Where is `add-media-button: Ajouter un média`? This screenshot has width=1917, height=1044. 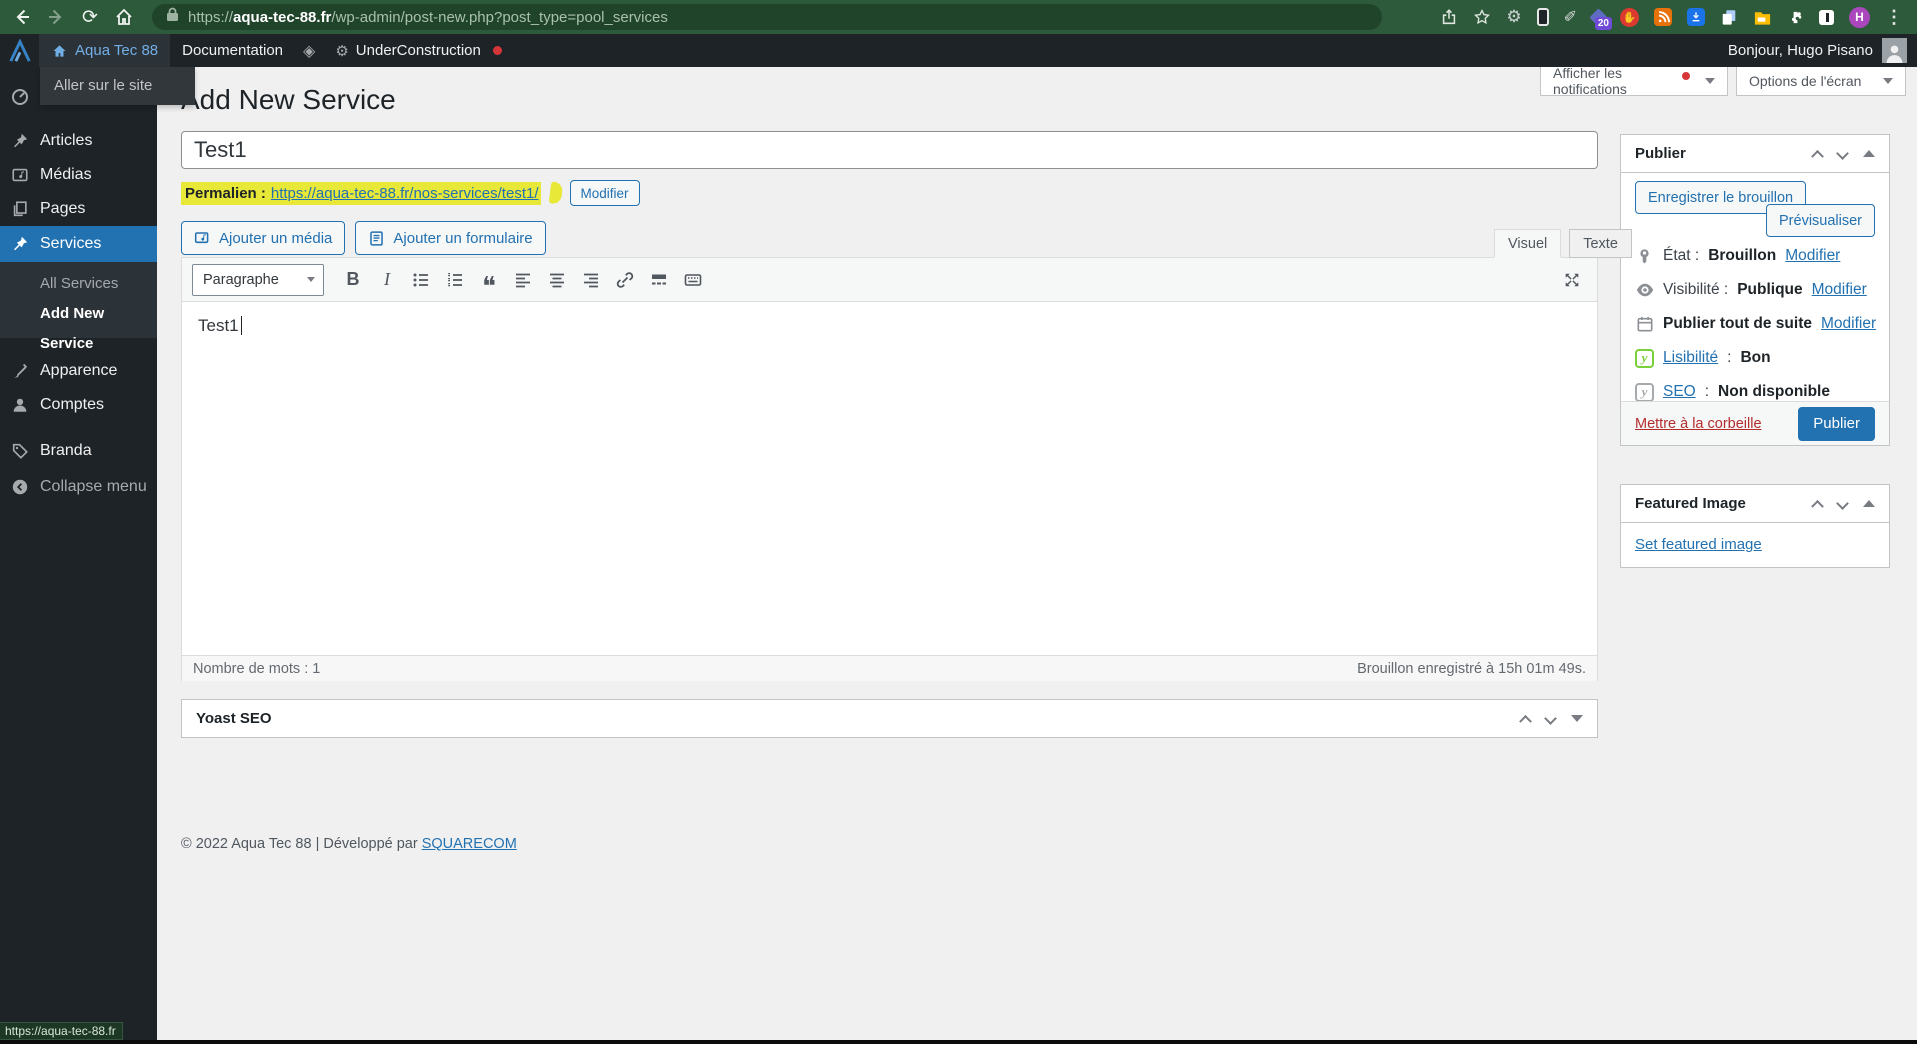
add-media-button: Ajouter un média is located at coordinates (263, 238).